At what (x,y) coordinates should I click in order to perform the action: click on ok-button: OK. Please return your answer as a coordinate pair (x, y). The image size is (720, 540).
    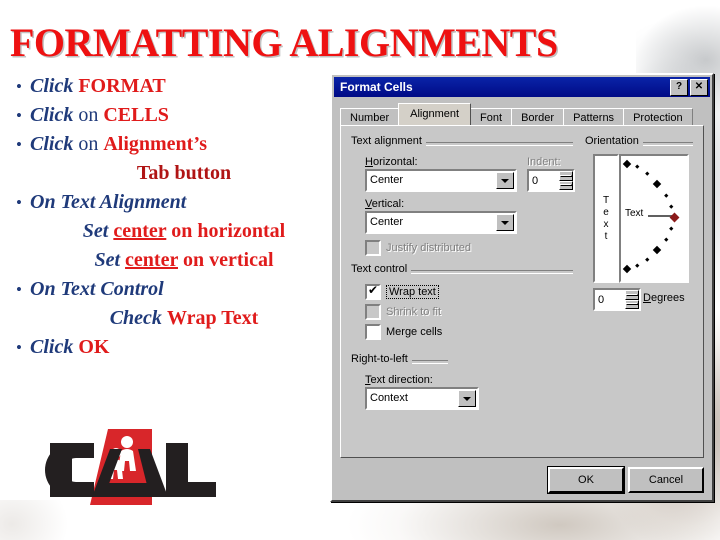
    Looking at the image, I should click on (586, 480).